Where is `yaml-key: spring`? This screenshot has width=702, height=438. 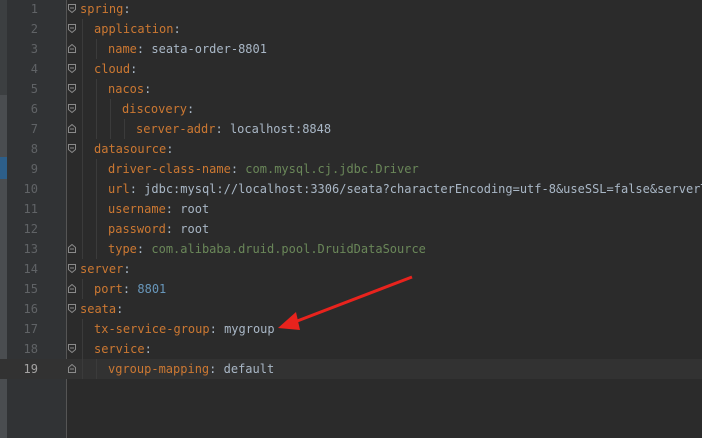
yaml-key: spring is located at coordinates (102, 9).